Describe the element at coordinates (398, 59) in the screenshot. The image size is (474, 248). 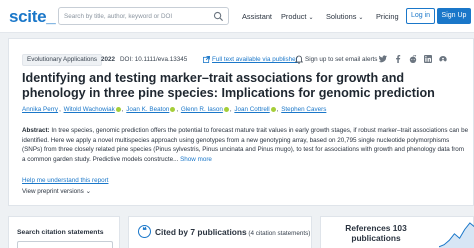
I see `facebook-icon` at that location.